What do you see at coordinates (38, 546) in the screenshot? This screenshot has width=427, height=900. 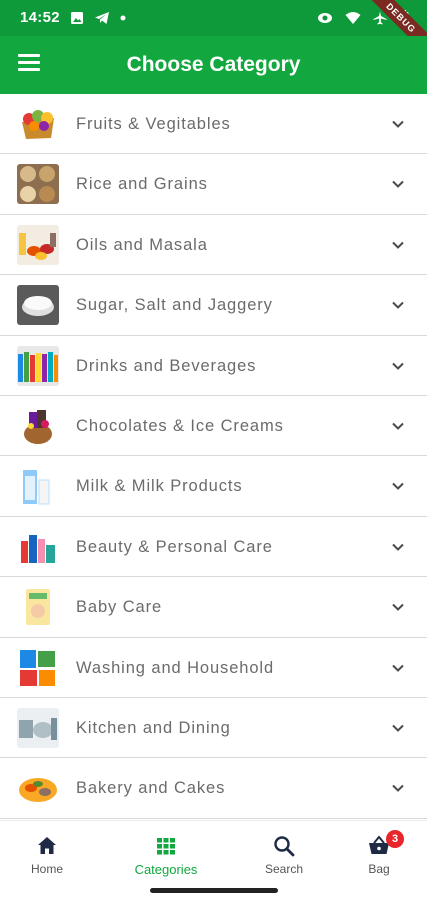 I see `cosmetics-image` at bounding box center [38, 546].